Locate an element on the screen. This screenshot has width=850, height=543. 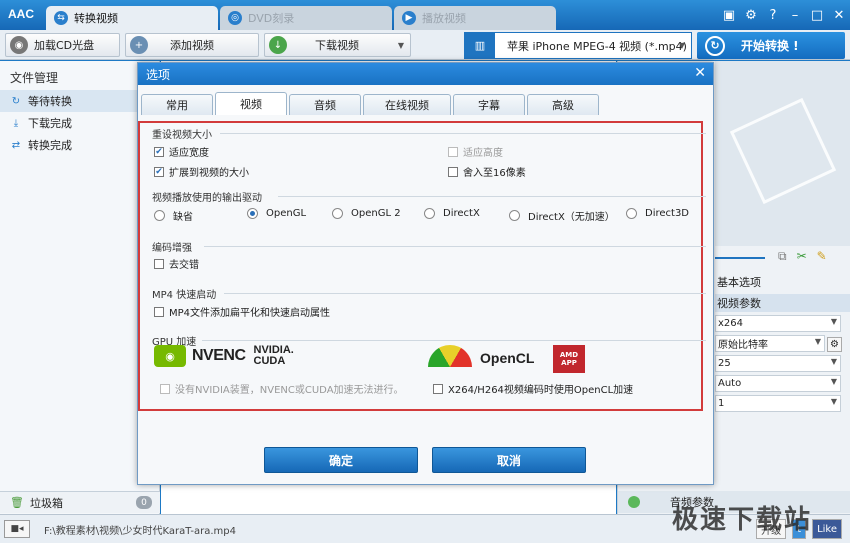
tab-label: 播放视频 is located at coordinates (444, 18).